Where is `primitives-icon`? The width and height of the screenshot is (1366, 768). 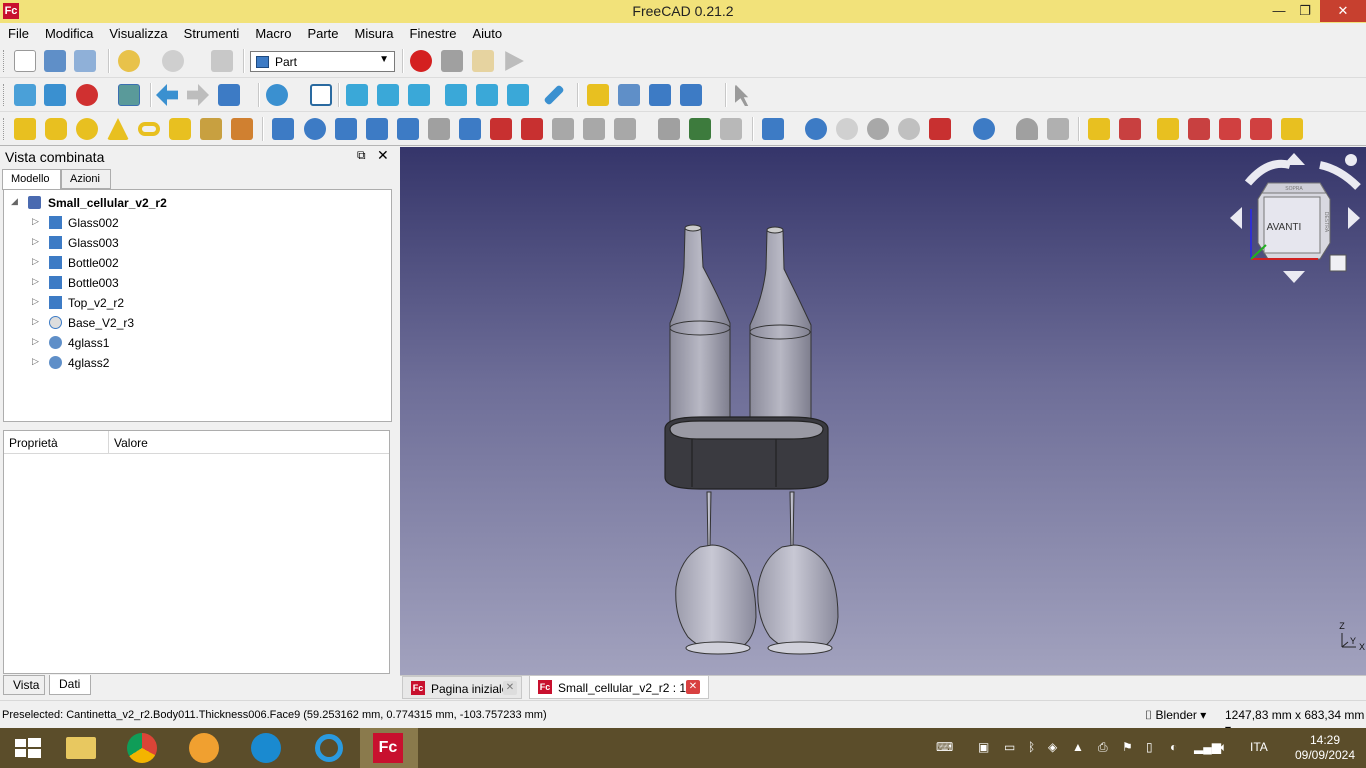 primitives-icon is located at coordinates (211, 129).